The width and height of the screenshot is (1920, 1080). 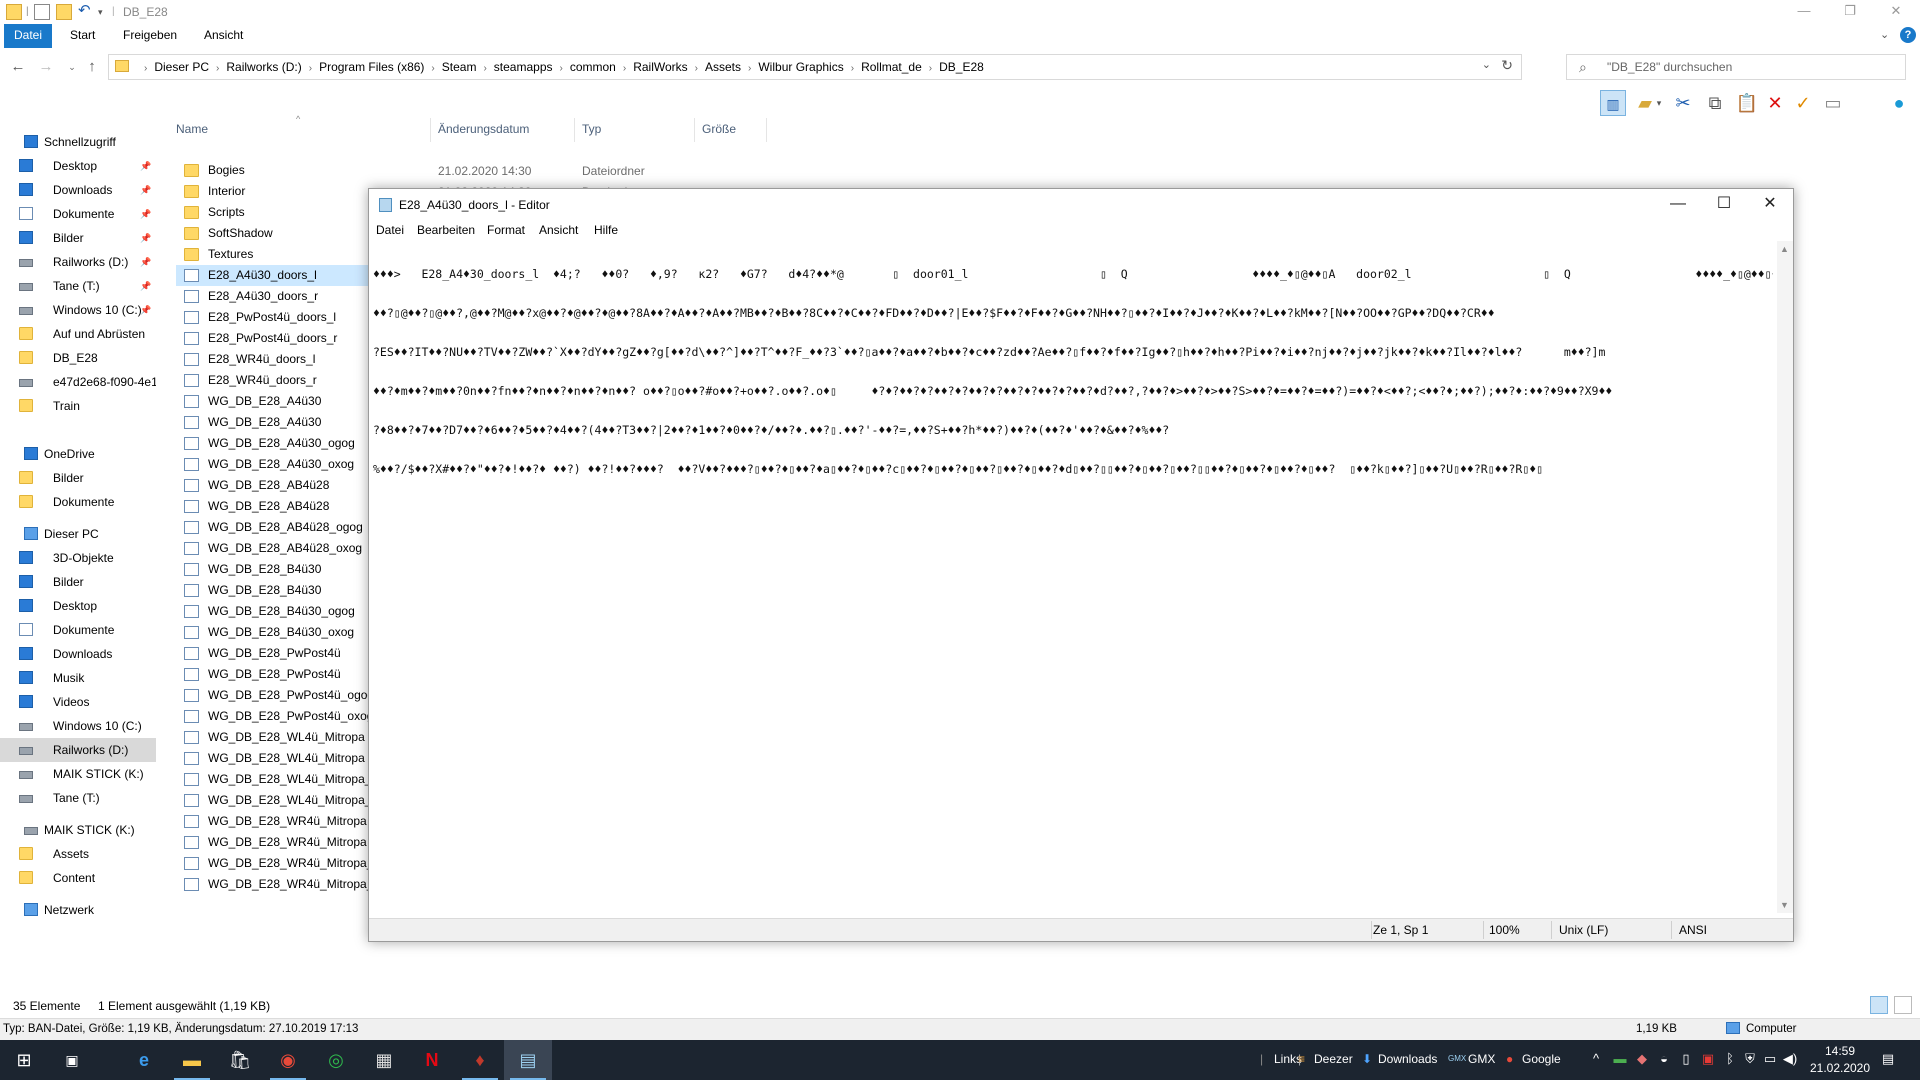 I want to click on paste-icon: 📋, so click(x=1747, y=103).